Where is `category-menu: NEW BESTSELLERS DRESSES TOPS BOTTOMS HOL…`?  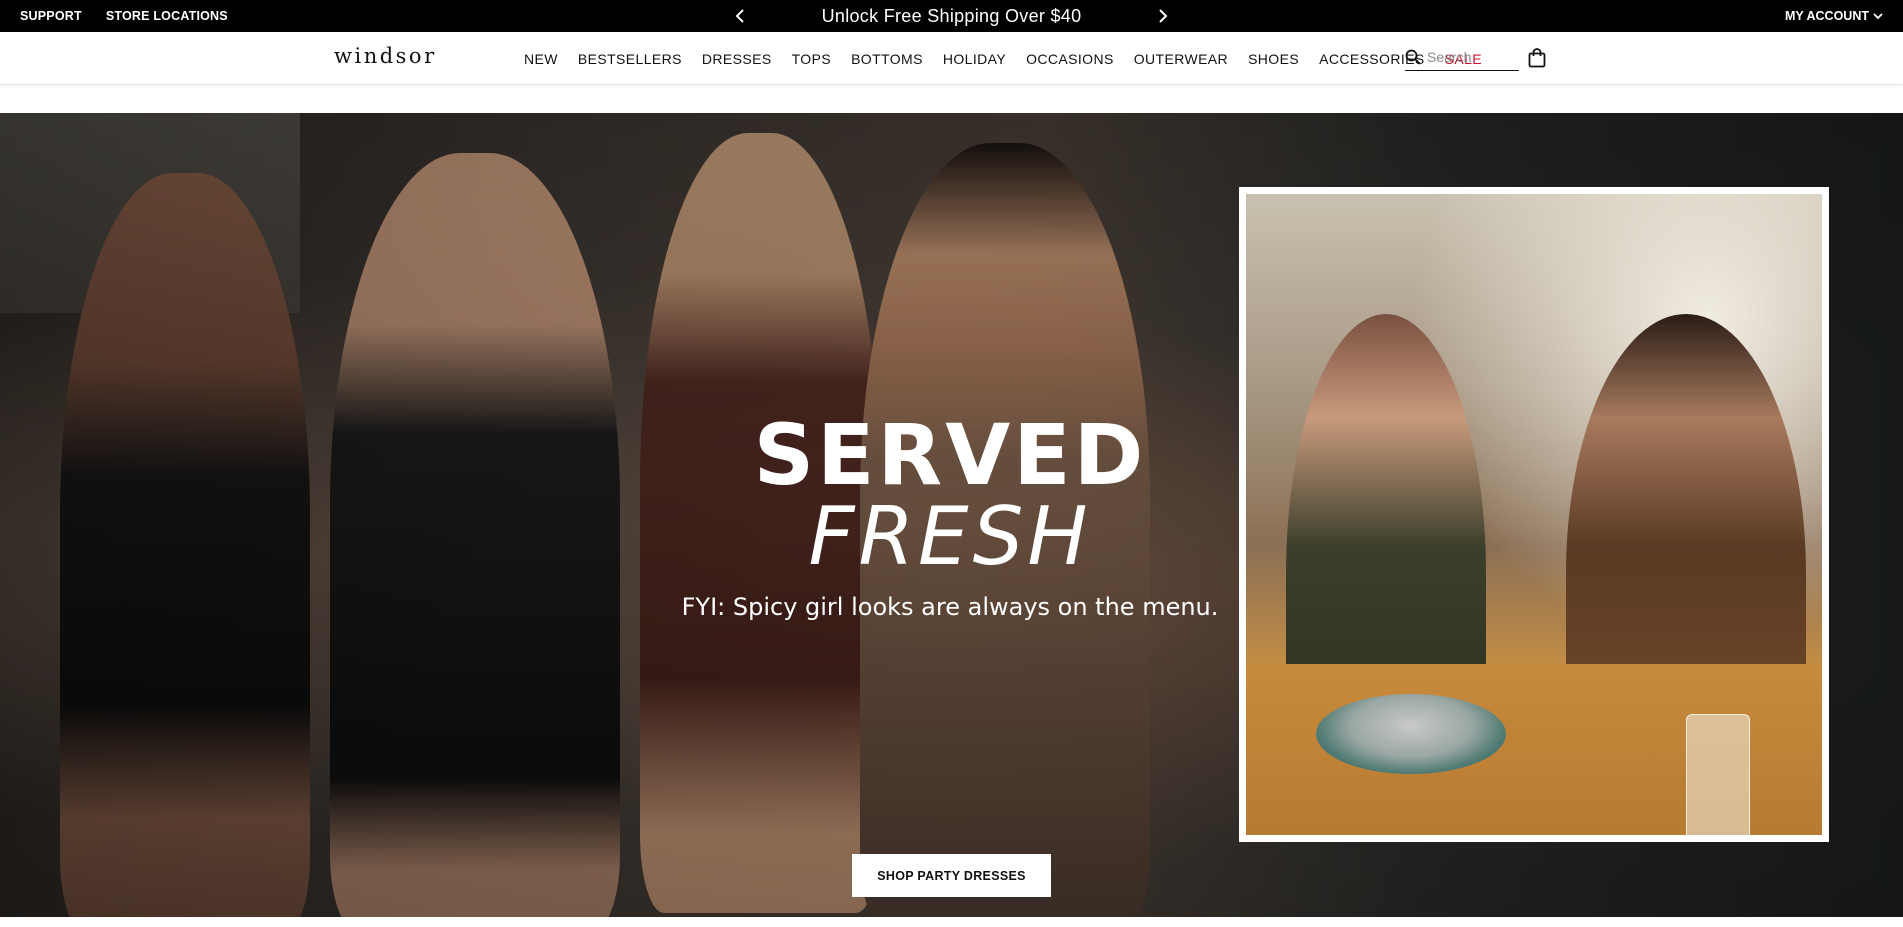
category-menu: NEW BESTSELLERS DRESSES TOPS BOTTOMS HOL… is located at coordinates (1013, 58).